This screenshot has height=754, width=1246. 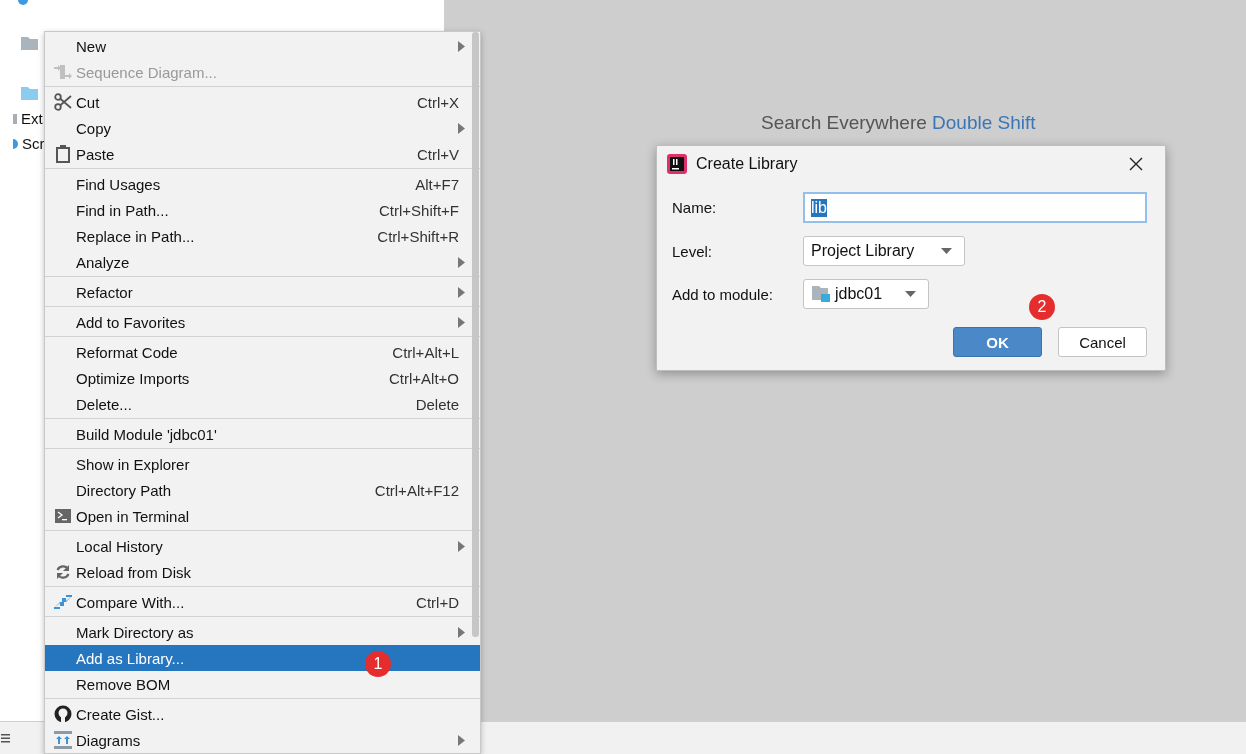 What do you see at coordinates (884, 251) in the screenshot?
I see `level-dropdown: Project Library` at bounding box center [884, 251].